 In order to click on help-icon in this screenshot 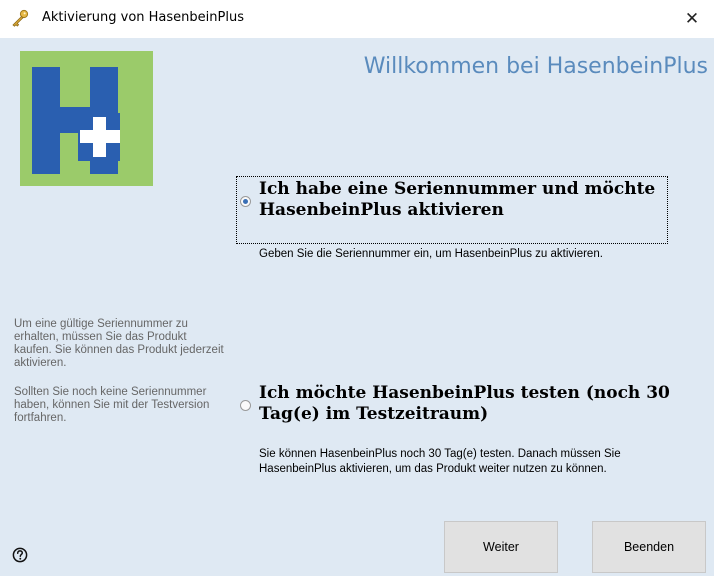, I will do `click(20, 555)`.